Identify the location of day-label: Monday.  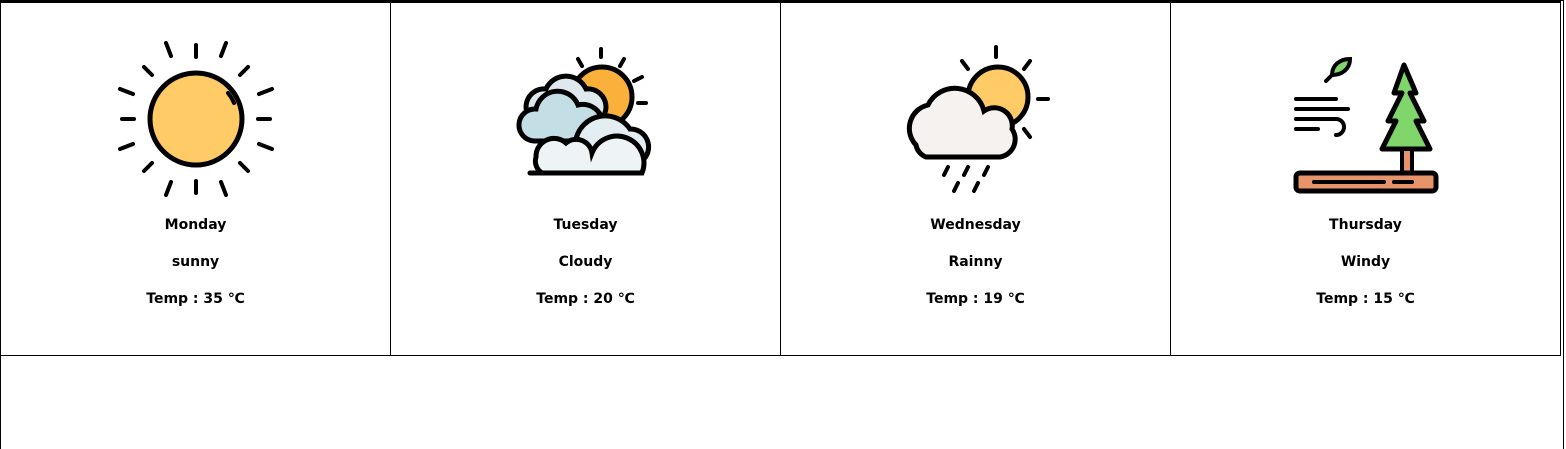
(195, 225).